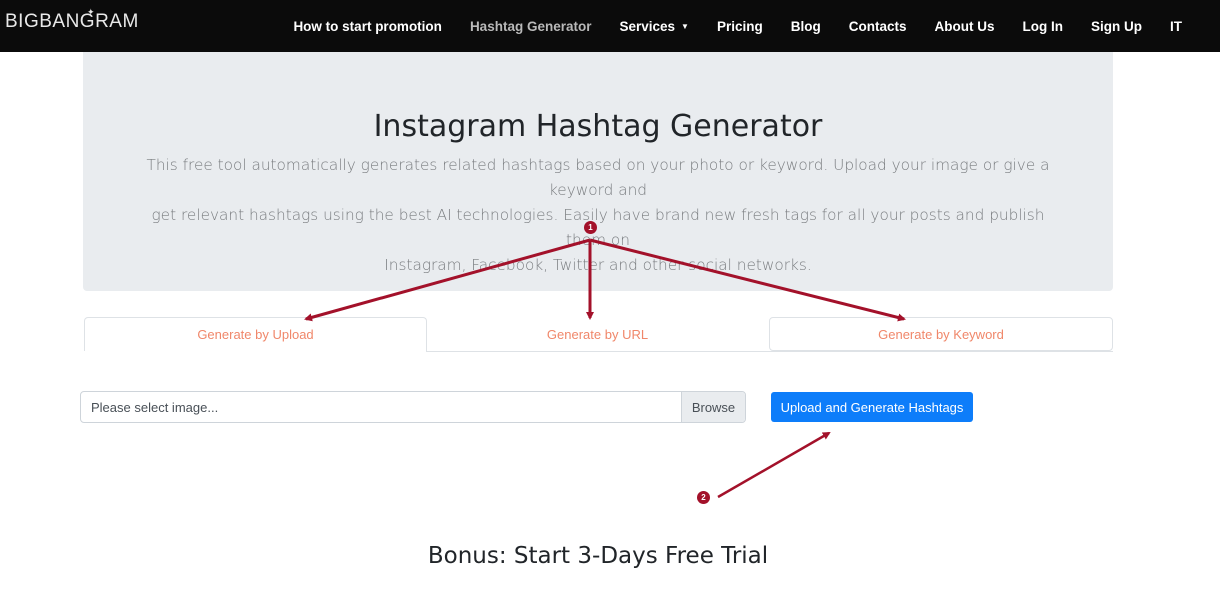 This screenshot has width=1220, height=592. I want to click on tabs-divider, so click(769, 351).